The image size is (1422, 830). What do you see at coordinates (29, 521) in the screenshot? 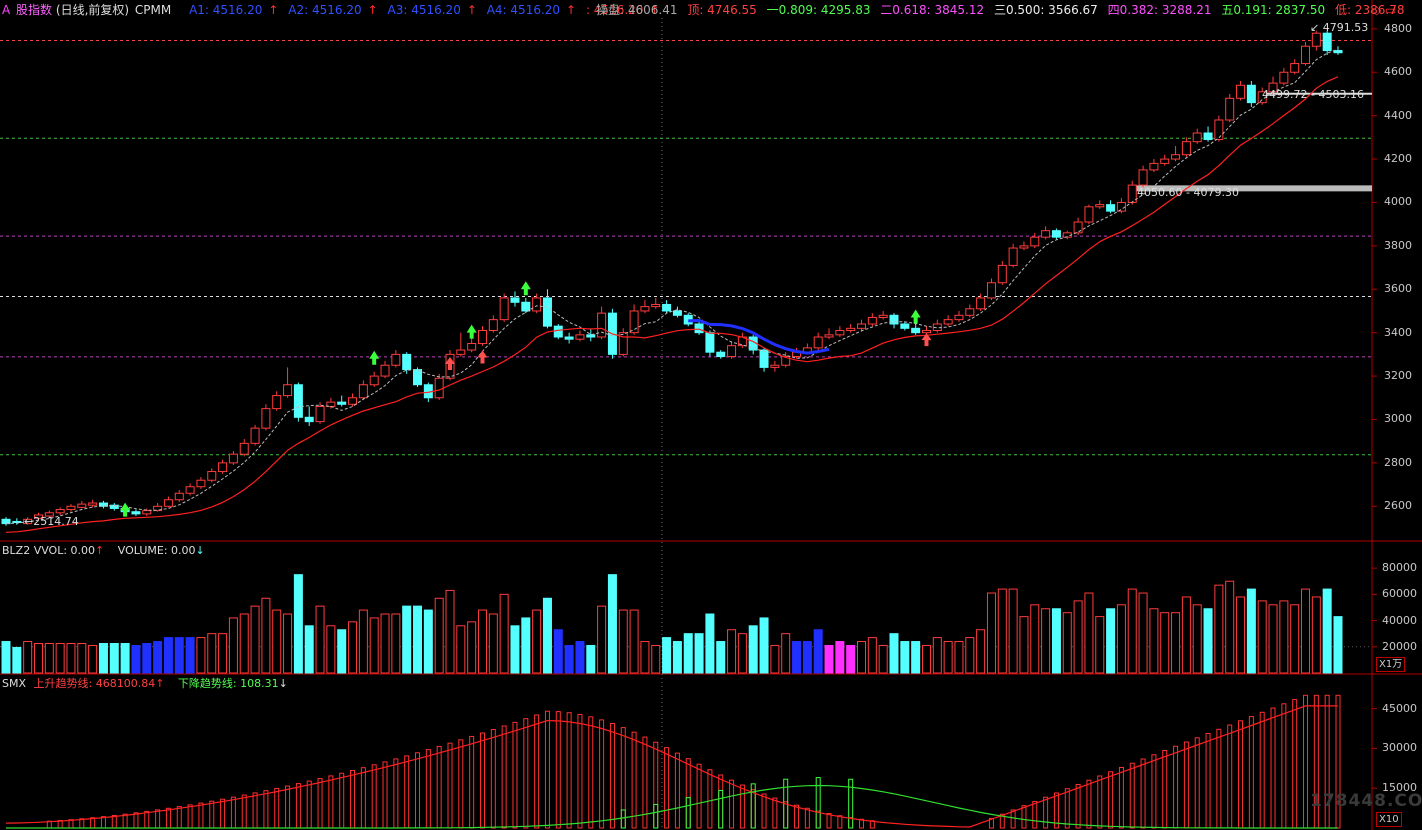
I see `arrow-left-icon: ←` at bounding box center [29, 521].